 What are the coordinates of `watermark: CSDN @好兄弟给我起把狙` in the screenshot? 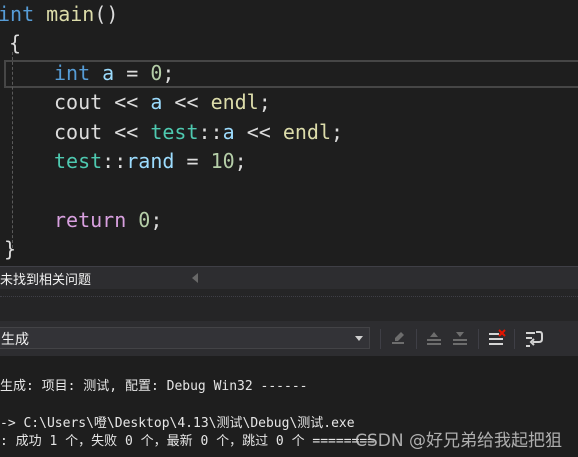 It's located at (458, 441).